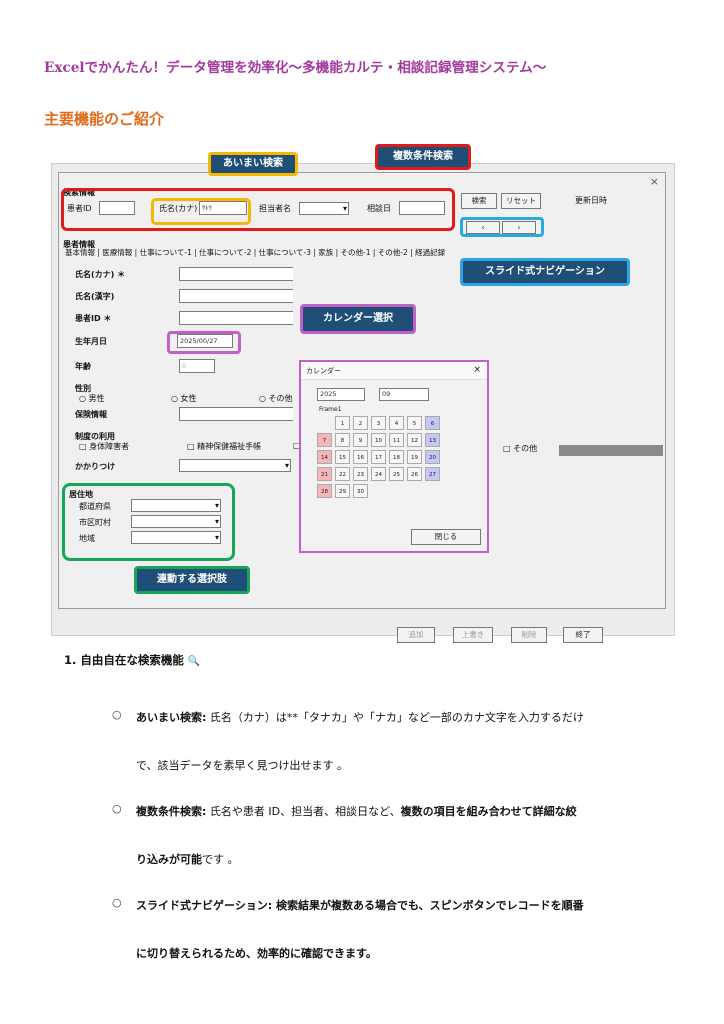  Describe the element at coordinates (324, 457) in the screenshot. I see `calendar-day: 14` at that location.